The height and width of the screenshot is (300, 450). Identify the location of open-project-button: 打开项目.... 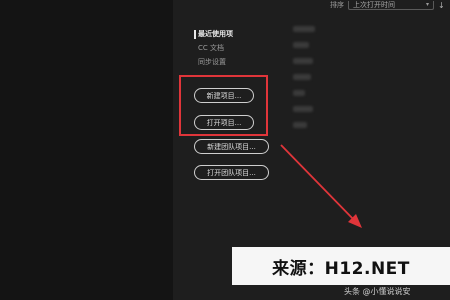
(224, 122).